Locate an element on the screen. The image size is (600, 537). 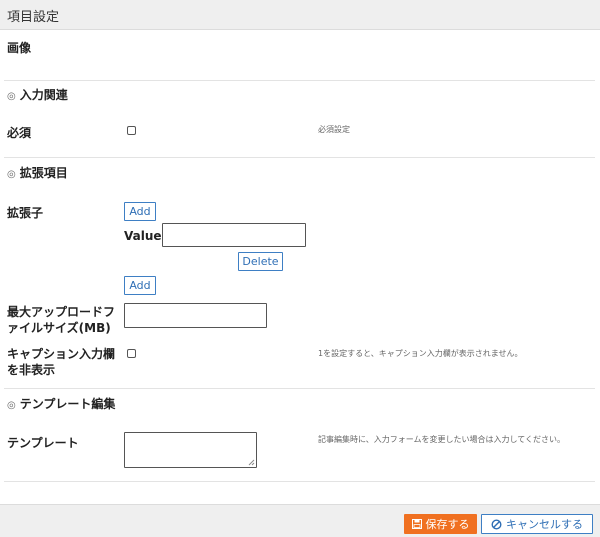
max-upload-input is located at coordinates (195, 315).